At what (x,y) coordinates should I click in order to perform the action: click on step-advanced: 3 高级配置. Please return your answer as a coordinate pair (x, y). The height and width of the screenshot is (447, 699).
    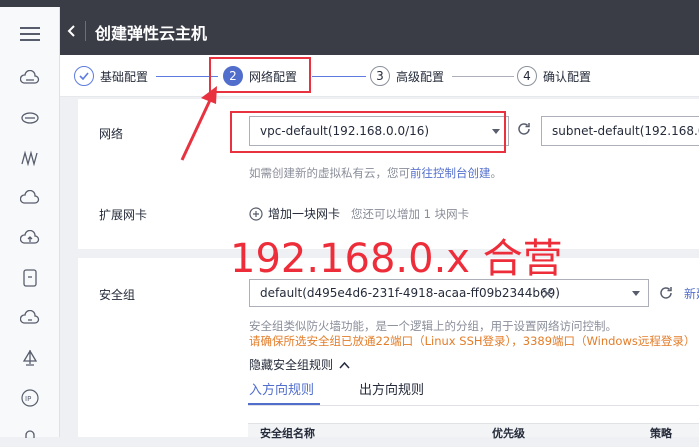
    Looking at the image, I should click on (407, 76).